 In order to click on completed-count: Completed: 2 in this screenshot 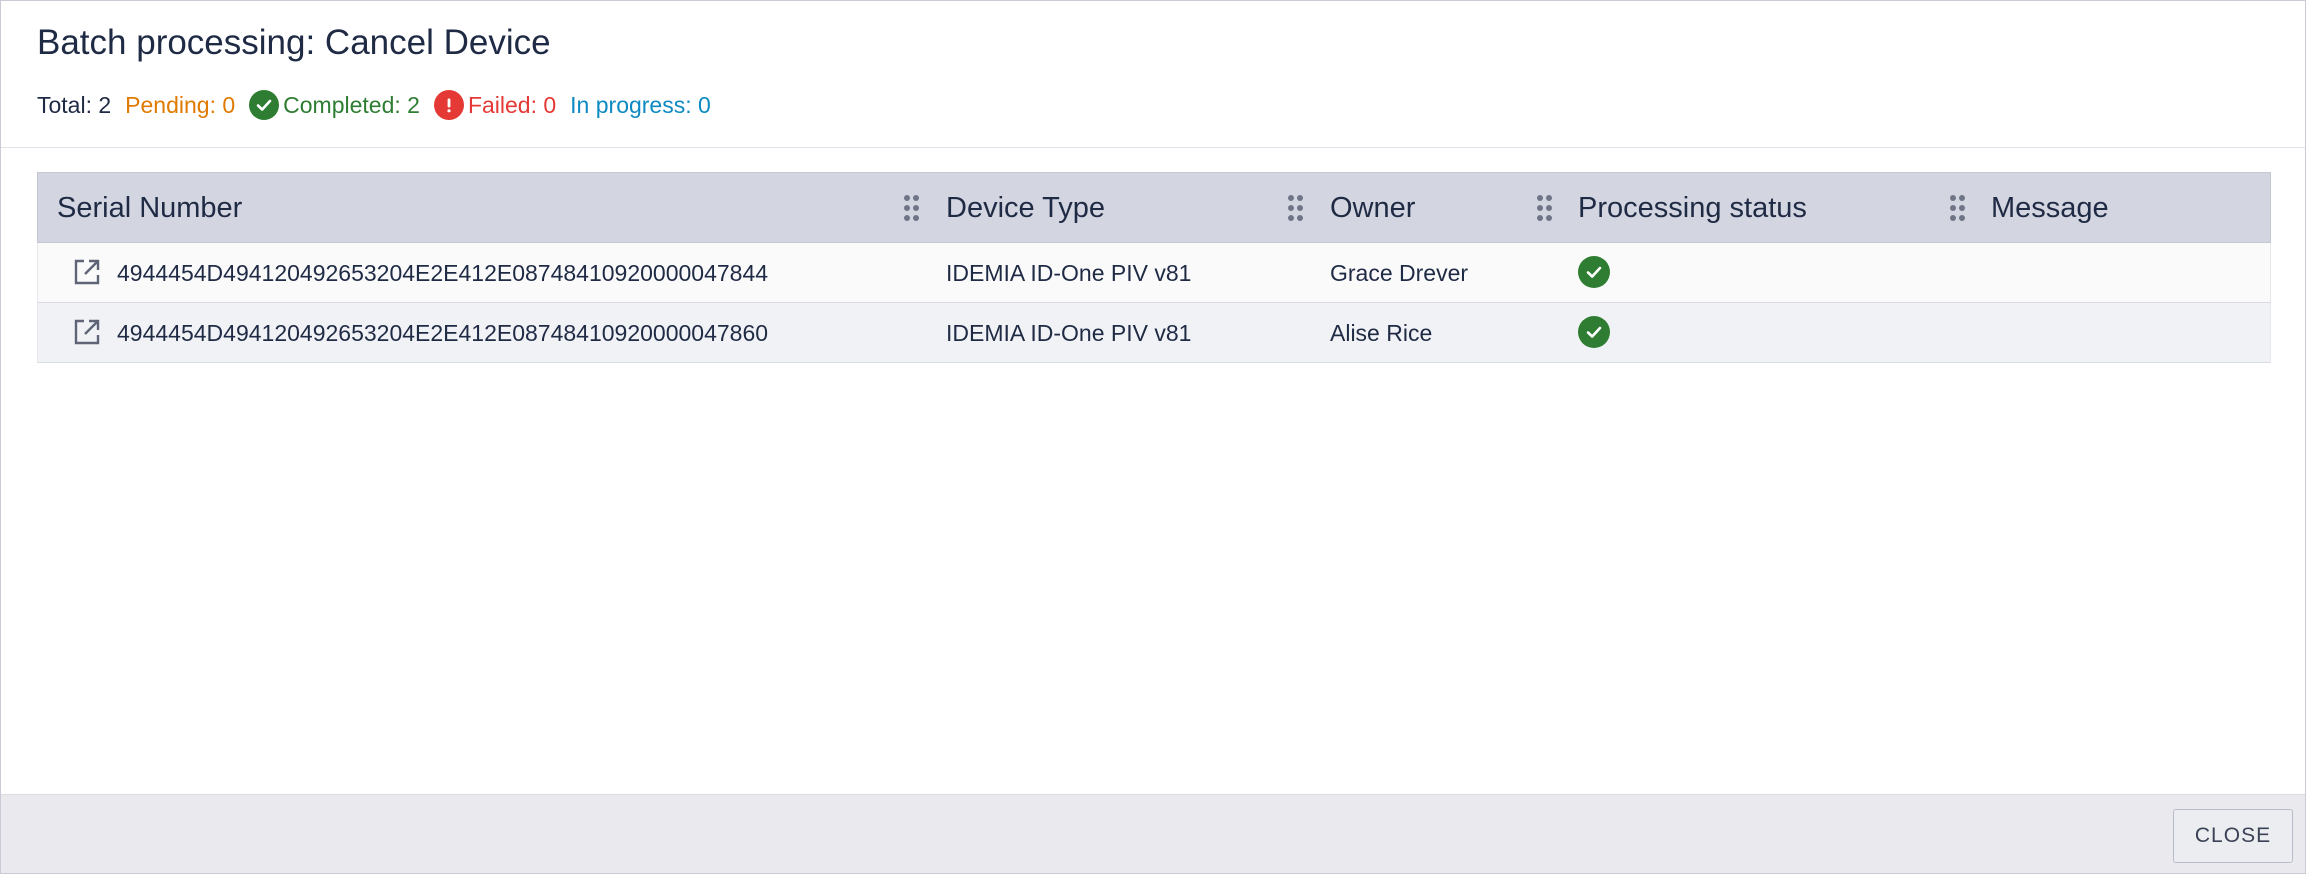, I will do `click(351, 104)`.